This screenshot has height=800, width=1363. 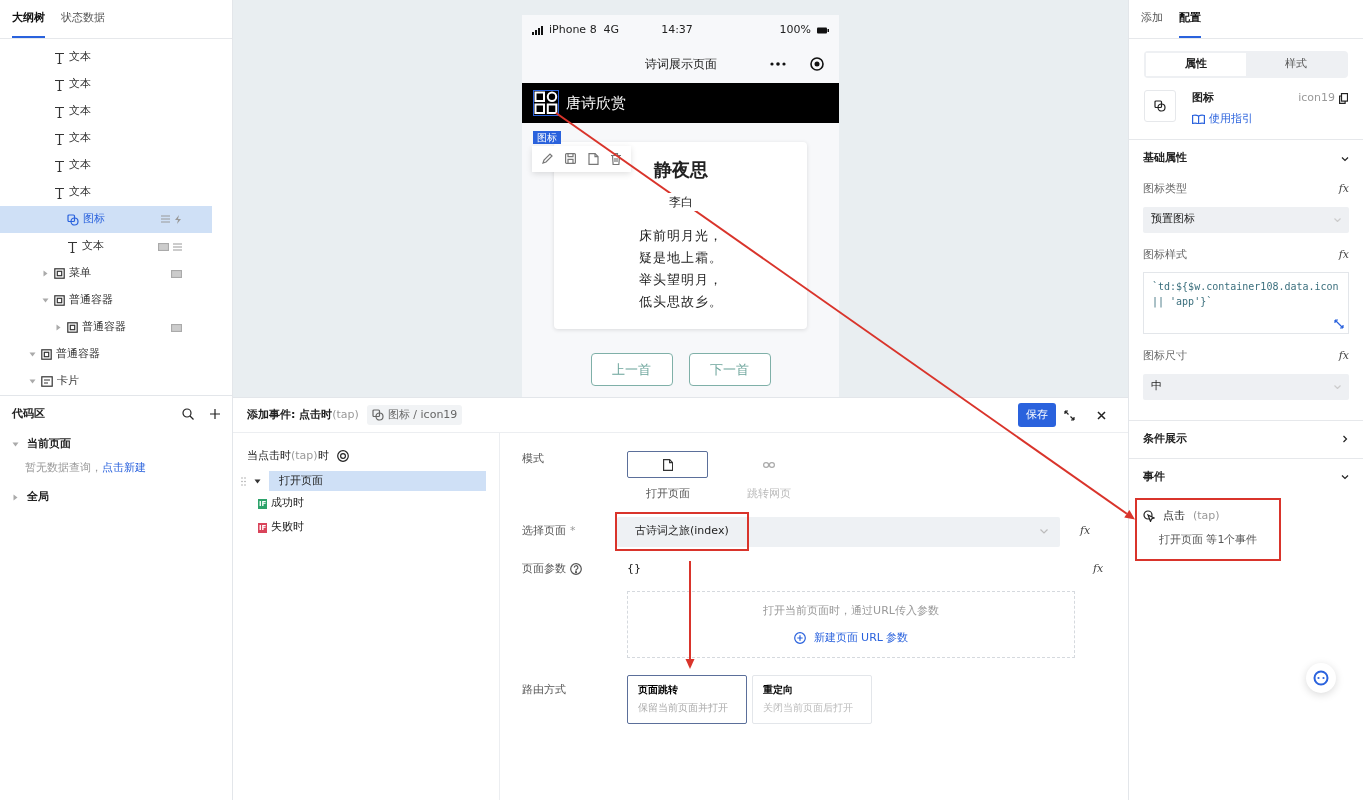 I want to click on panel-tab: 添加, so click(x=1152, y=19).